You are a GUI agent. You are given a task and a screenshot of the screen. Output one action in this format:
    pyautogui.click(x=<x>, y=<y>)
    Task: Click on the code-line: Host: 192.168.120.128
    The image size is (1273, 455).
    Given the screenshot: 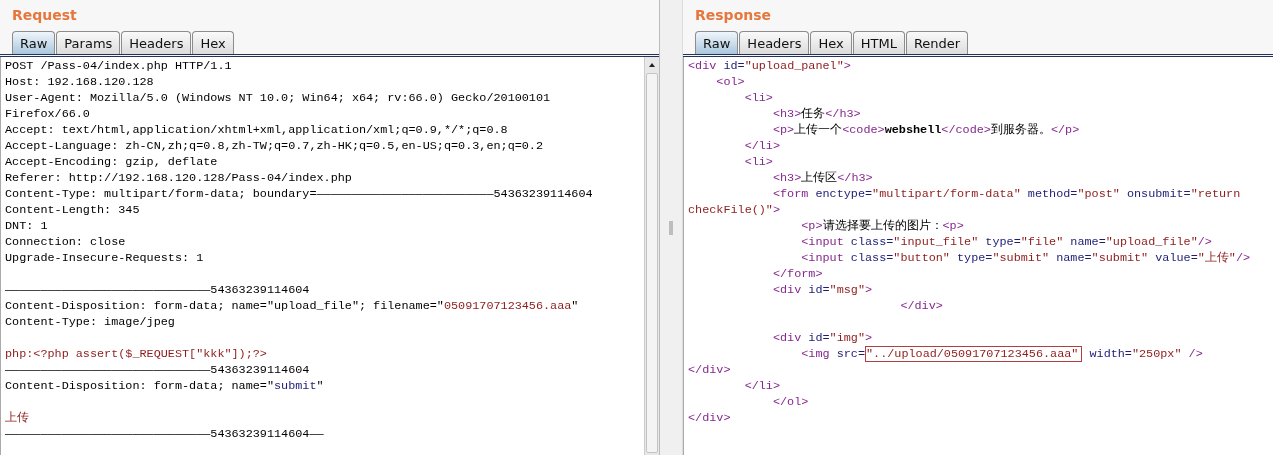 What is the action you would take?
    pyautogui.click(x=80, y=82)
    